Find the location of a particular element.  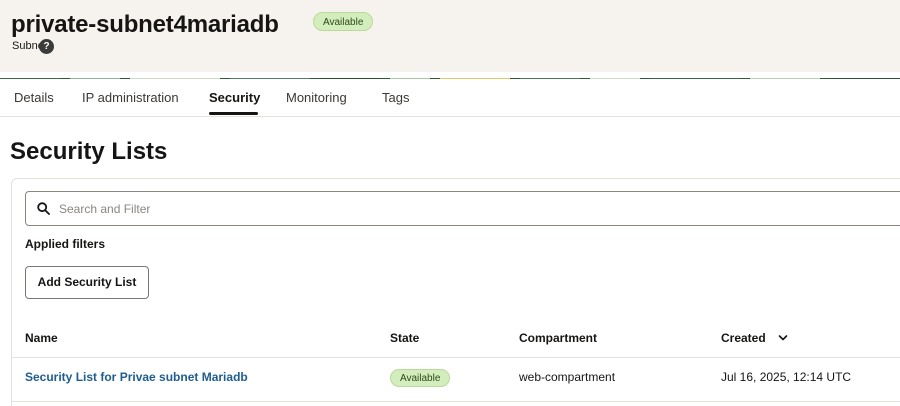

question-circle-icon: ? is located at coordinates (46, 46).